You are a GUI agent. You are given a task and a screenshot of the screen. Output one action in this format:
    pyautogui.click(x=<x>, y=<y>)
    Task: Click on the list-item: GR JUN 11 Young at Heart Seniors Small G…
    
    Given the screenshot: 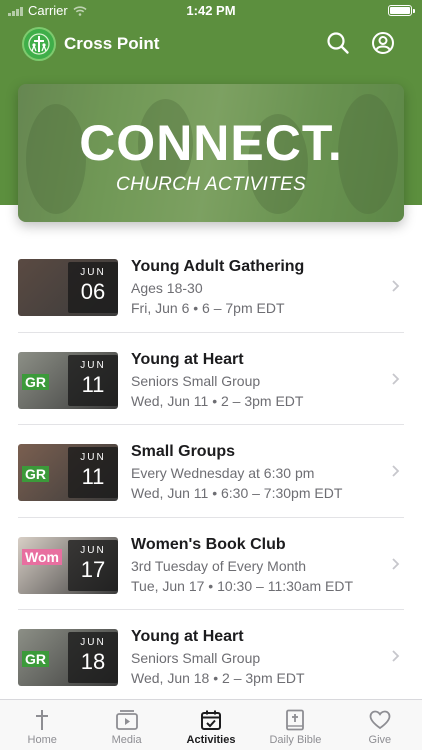 What is the action you would take?
    pyautogui.click(x=211, y=379)
    